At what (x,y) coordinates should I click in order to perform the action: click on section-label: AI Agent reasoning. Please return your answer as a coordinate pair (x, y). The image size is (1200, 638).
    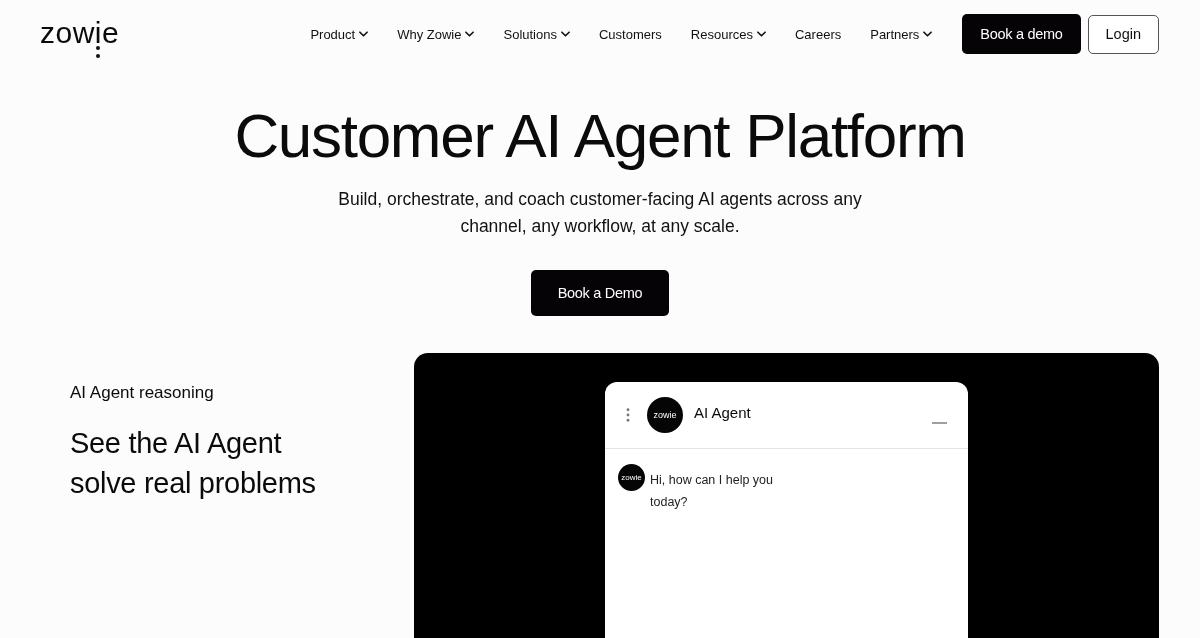
    Looking at the image, I should click on (142, 393).